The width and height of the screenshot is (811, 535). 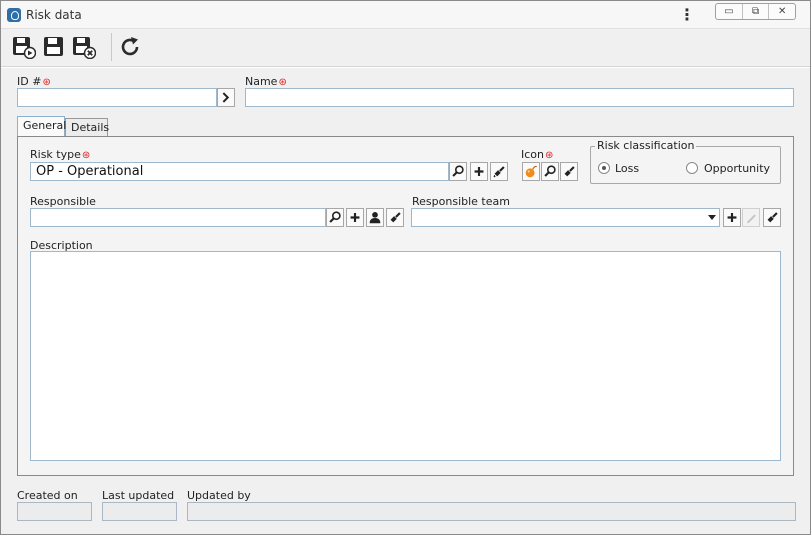 I want to click on responsible-label: Responsible, so click(x=63, y=201).